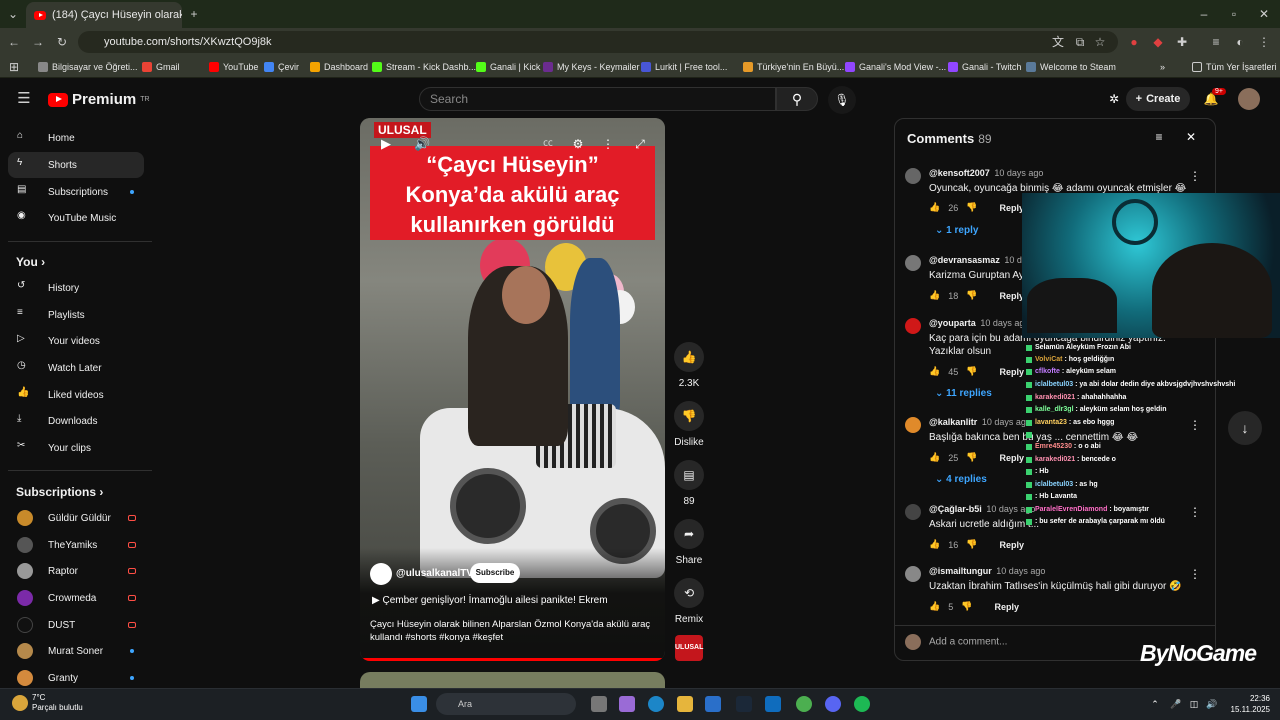  Describe the element at coordinates (339, 67) in the screenshot. I see `bookmark-item: Dashboard` at that location.